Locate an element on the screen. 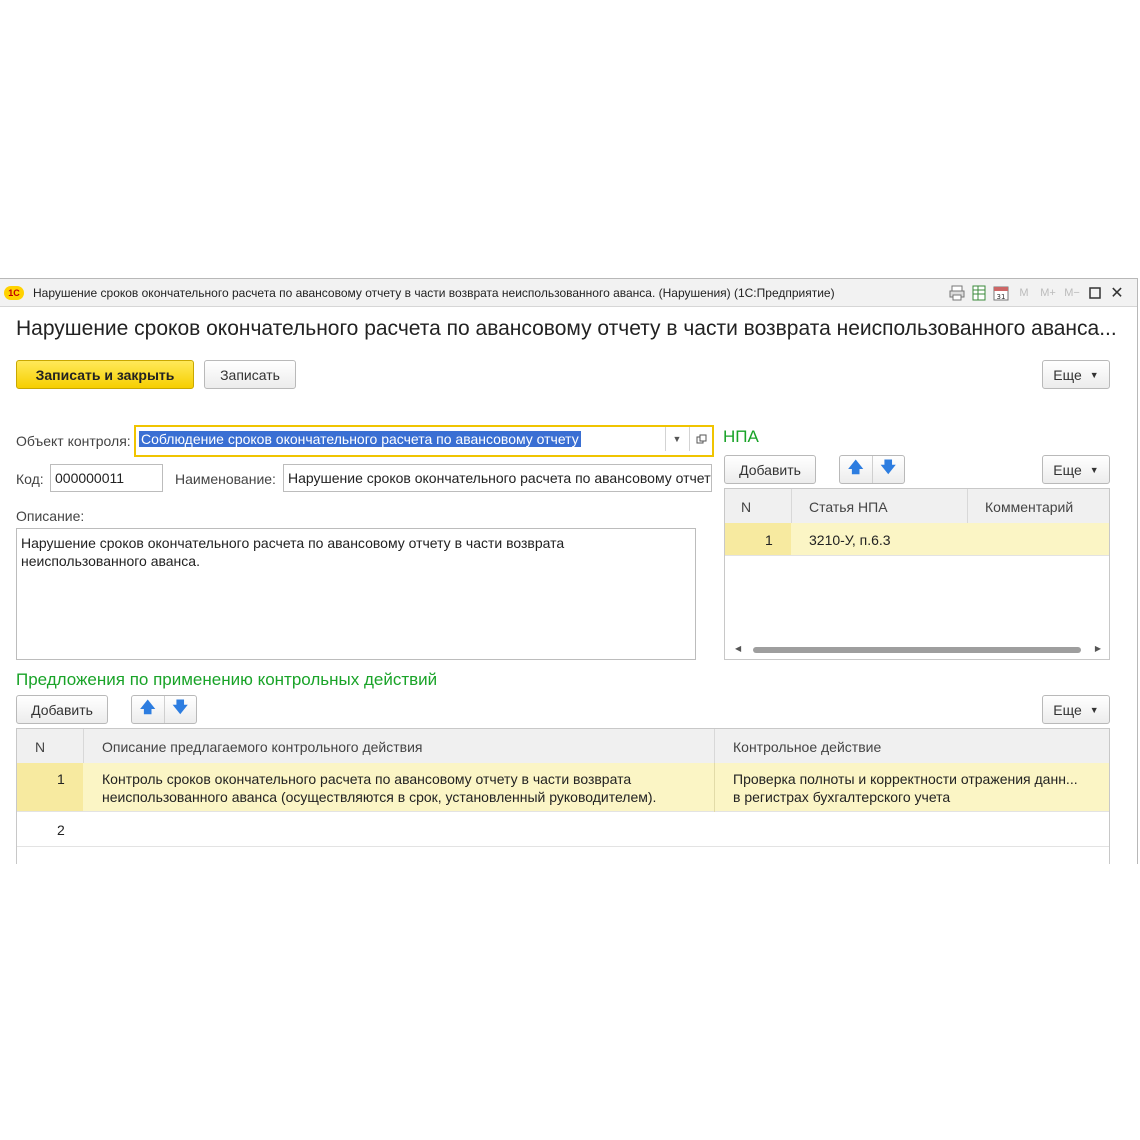 The width and height of the screenshot is (1140, 1140). proposals-add-button: Добавить is located at coordinates (62, 709).